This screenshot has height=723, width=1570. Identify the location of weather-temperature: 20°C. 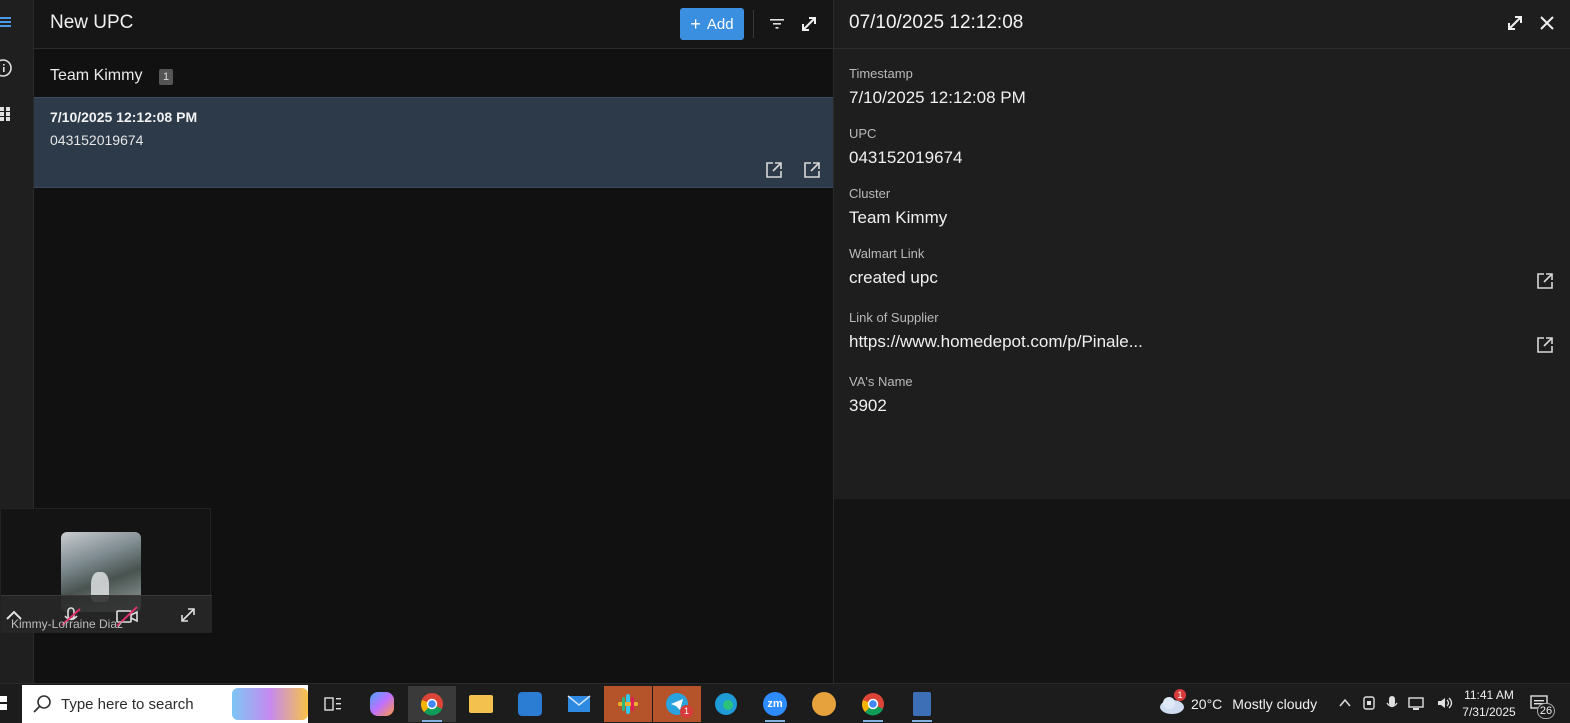
(1207, 704).